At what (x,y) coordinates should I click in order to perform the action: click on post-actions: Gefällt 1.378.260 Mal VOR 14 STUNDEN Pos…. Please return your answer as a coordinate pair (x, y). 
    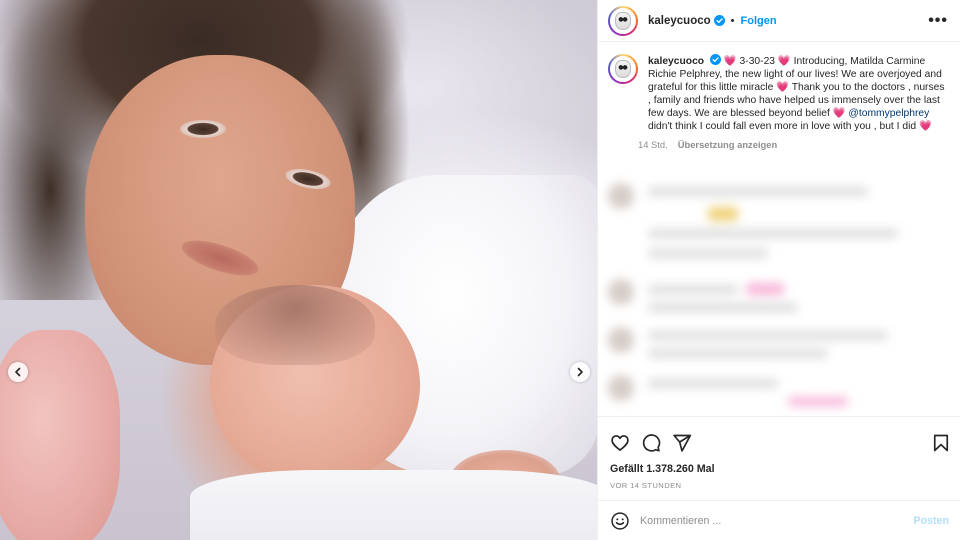
    Looking at the image, I should click on (779, 478).